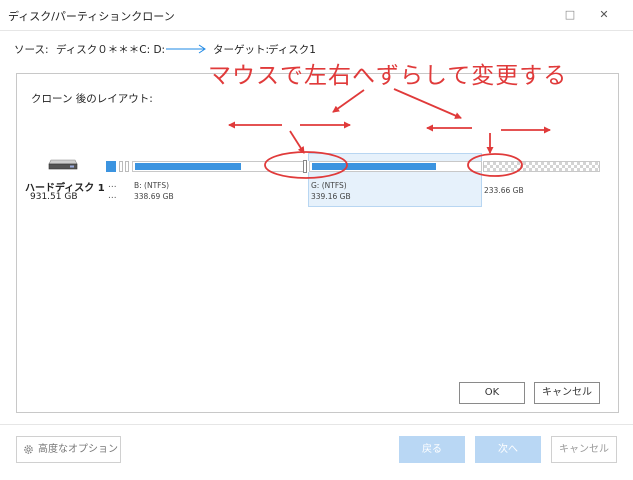  I want to click on next-button: 次へ, so click(508, 449).